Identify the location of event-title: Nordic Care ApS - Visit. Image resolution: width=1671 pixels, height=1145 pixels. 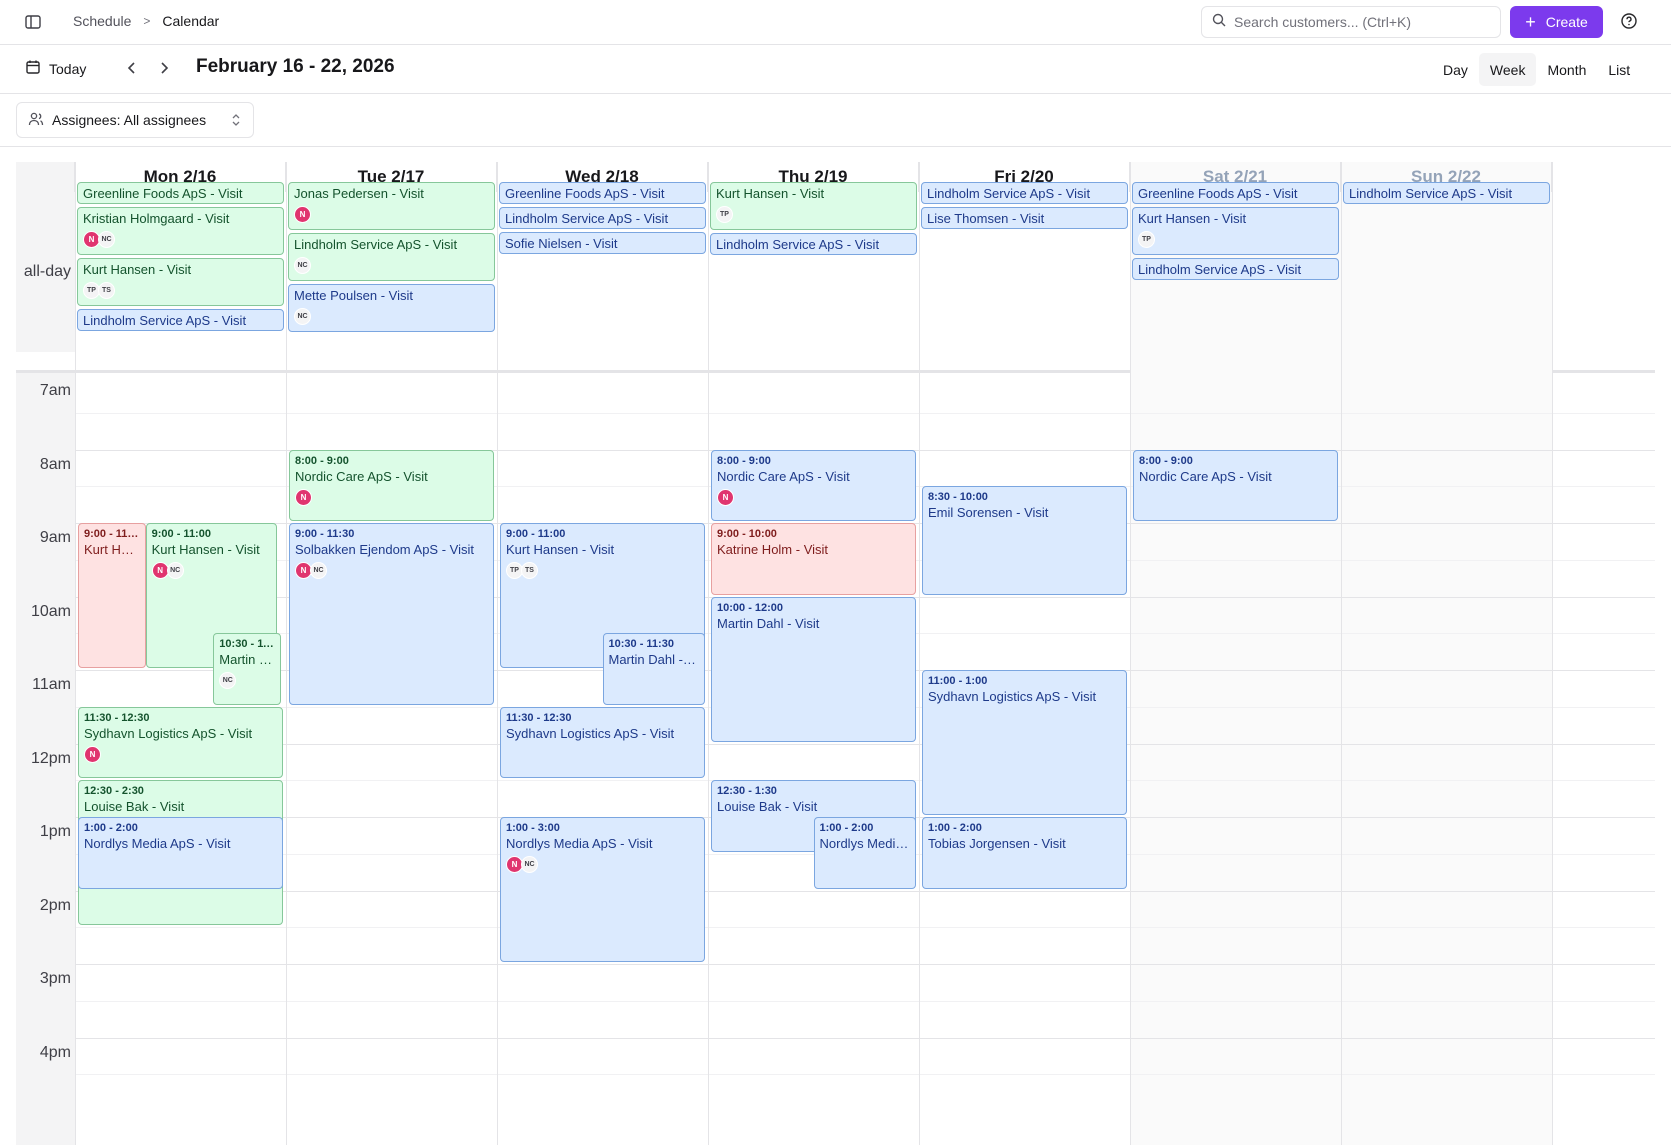
(783, 476).